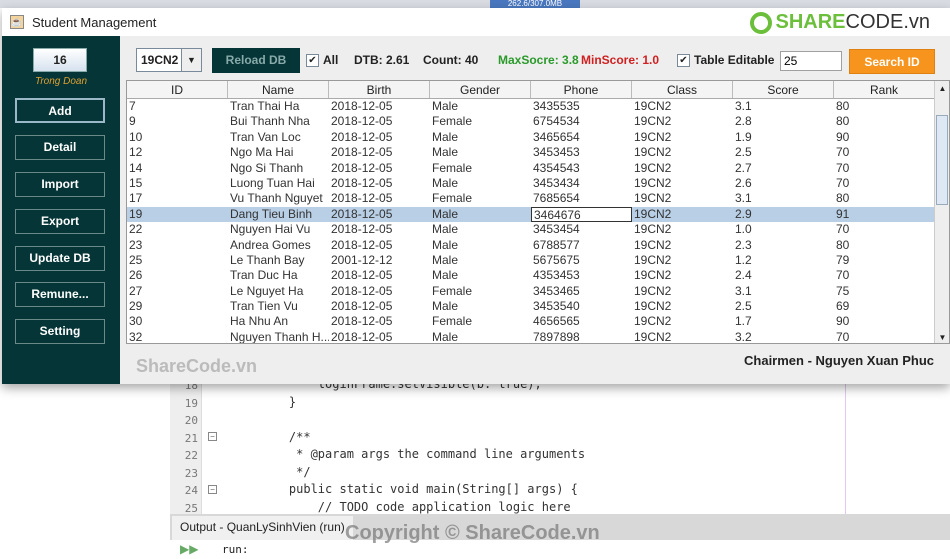 This screenshot has height=559, width=950. Describe the element at coordinates (783, 306) in the screenshot. I see `cell-score: 2.5` at that location.